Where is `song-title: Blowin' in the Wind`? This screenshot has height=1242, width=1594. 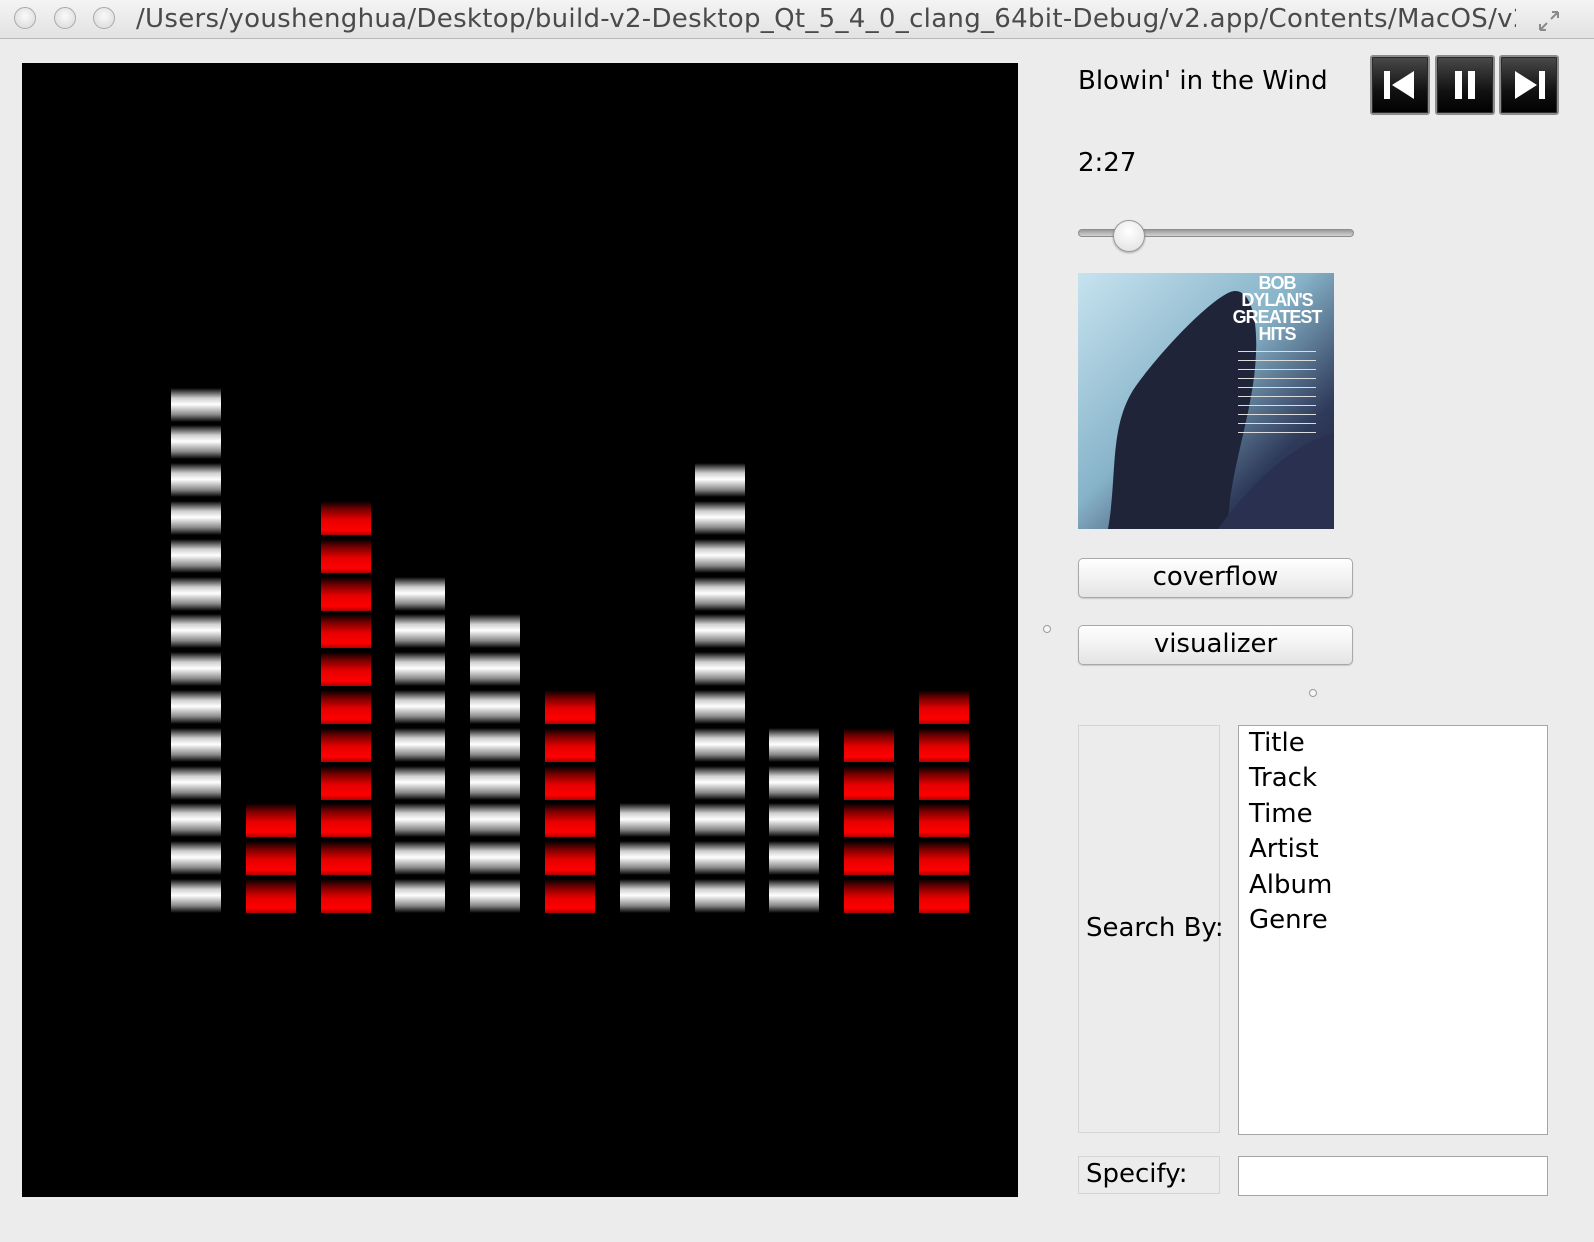
song-title: Blowin' in the Wind is located at coordinates (1203, 81).